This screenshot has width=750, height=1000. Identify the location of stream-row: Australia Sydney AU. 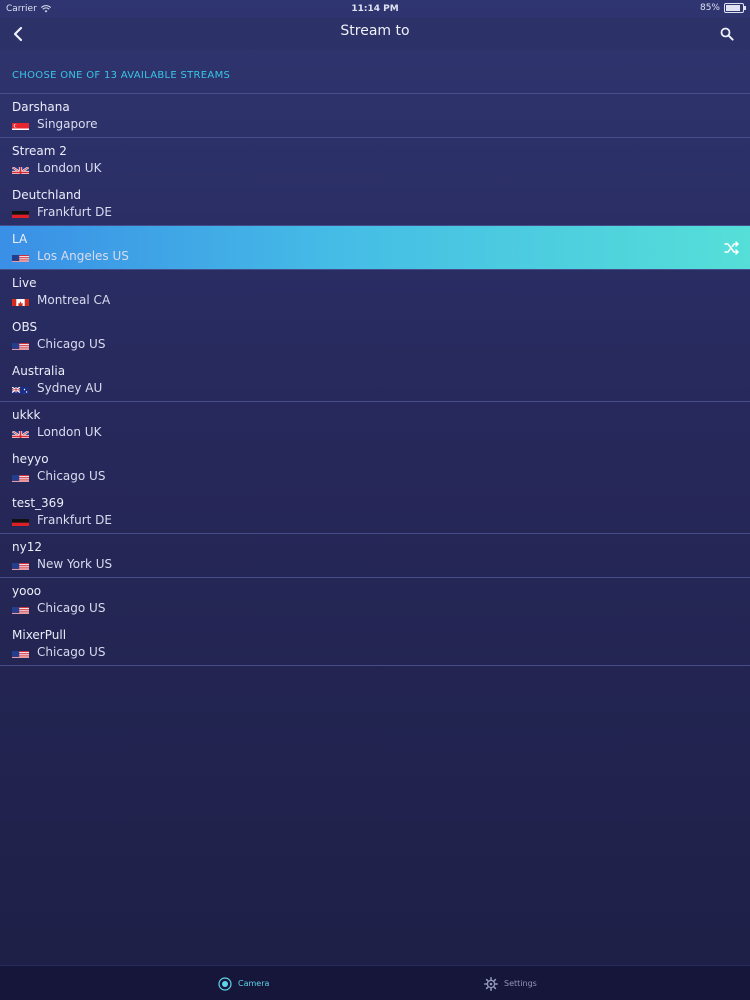
(375, 380).